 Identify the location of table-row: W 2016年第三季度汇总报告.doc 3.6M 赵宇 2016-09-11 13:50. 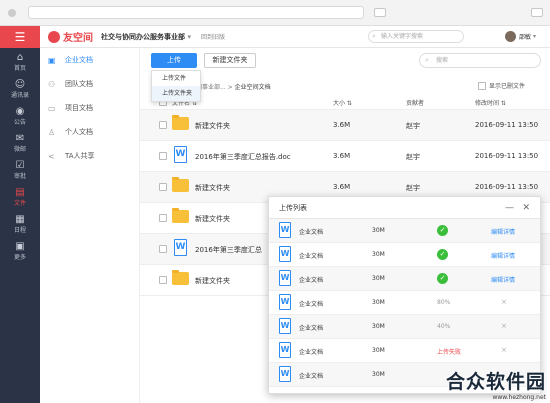
(345, 156).